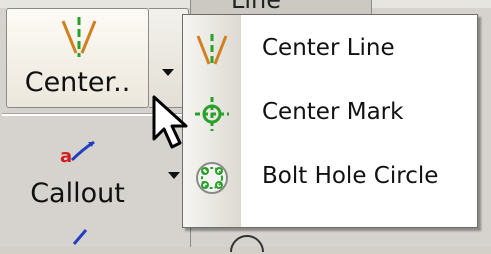 Image resolution: width=491 pixels, height=254 pixels. What do you see at coordinates (350, 176) in the screenshot?
I see `menu-item-label: Bolt Hole Circle` at bounding box center [350, 176].